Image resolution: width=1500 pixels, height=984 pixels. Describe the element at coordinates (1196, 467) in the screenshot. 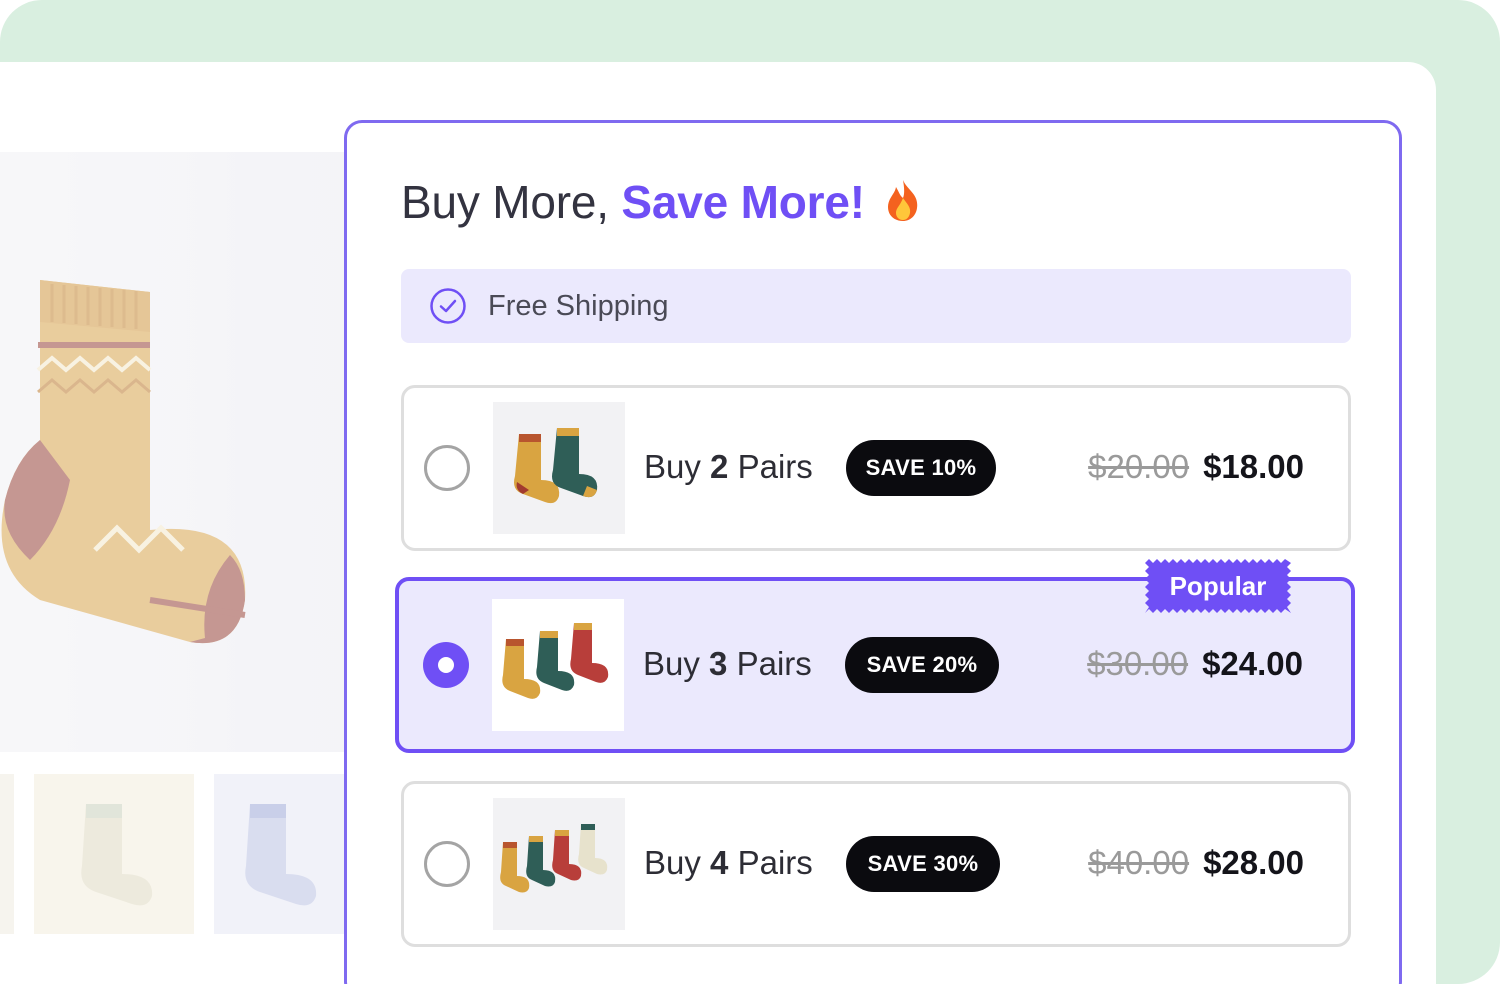

I see `option-prices: $20.00 $18.00` at that location.